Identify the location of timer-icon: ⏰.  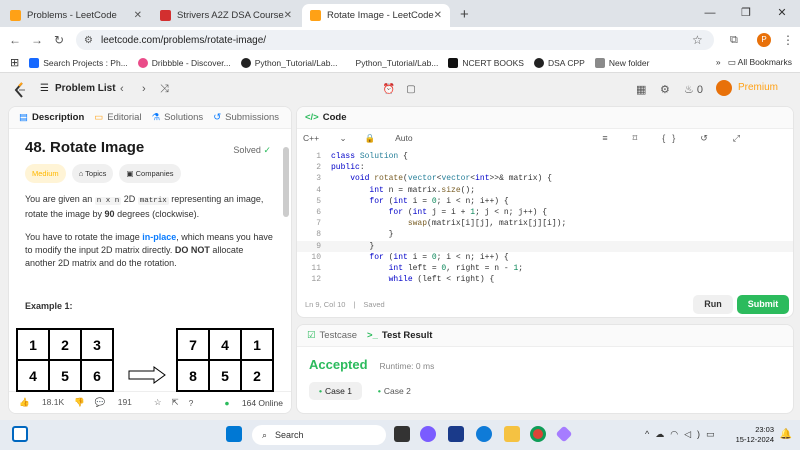
(389, 90).